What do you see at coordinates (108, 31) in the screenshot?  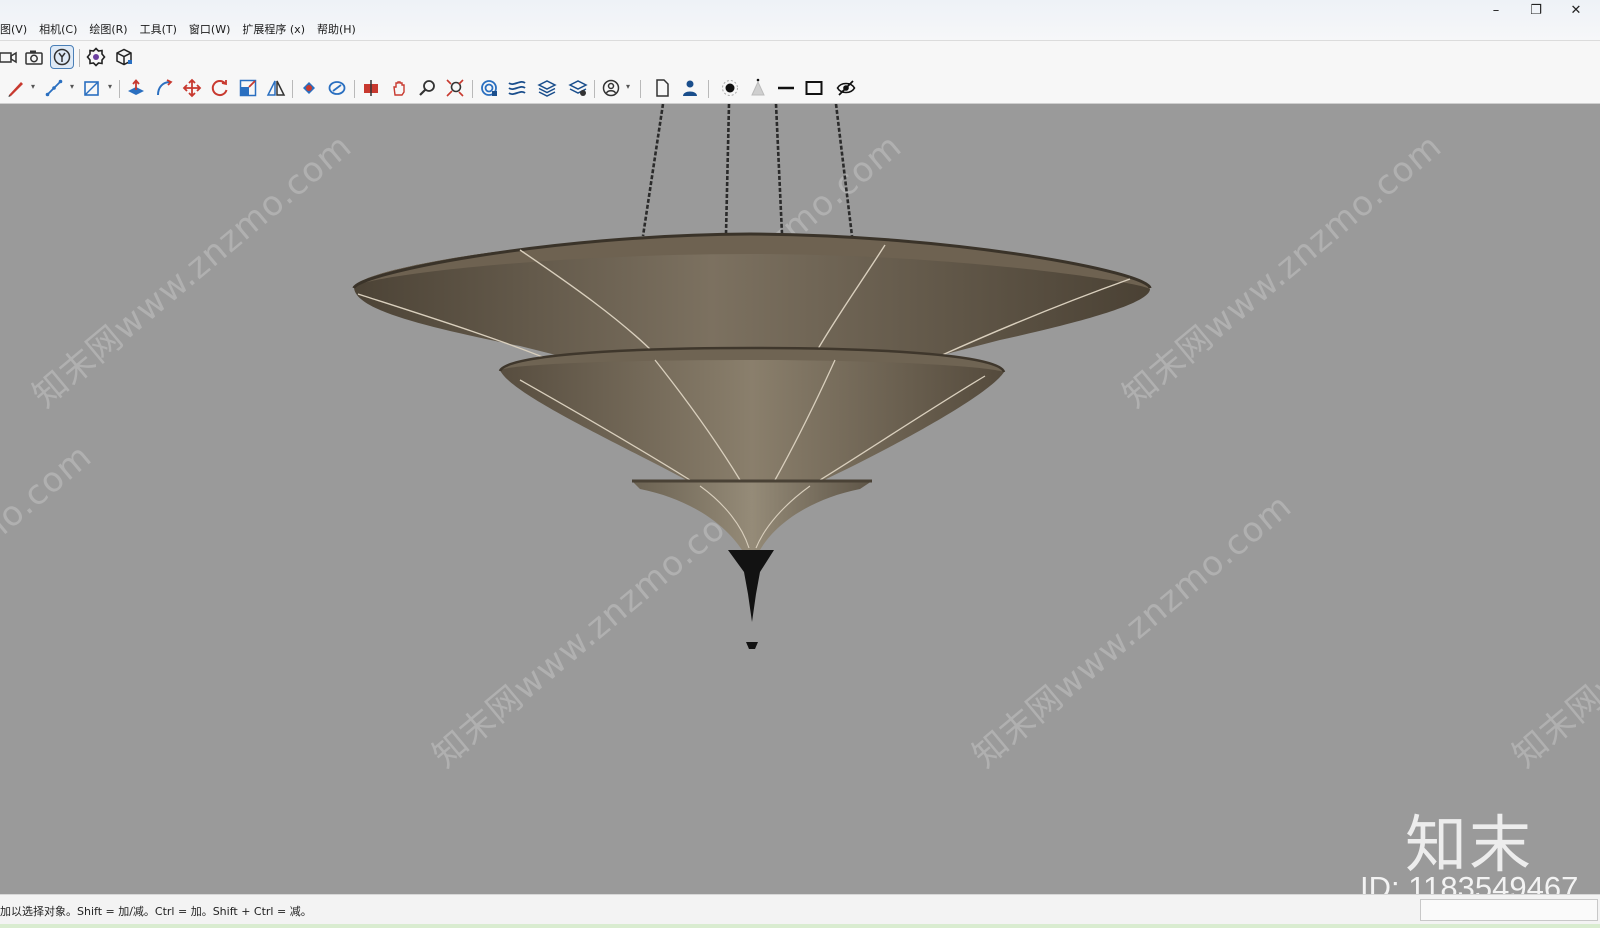 I see `menu-draw: 绘图(R)` at bounding box center [108, 31].